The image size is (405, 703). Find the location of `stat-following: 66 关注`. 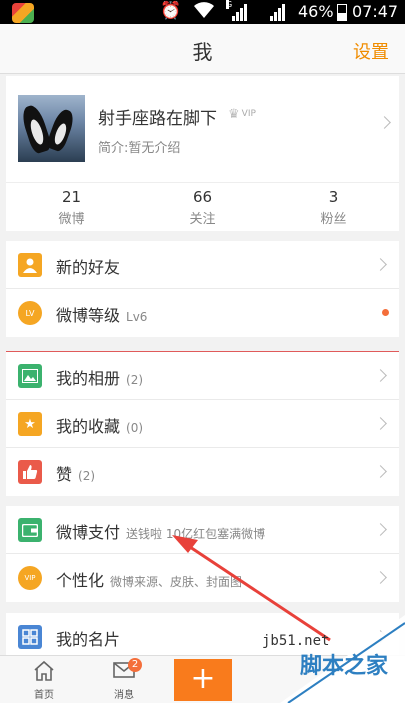

stat-following: 66 关注 is located at coordinates (202, 206).